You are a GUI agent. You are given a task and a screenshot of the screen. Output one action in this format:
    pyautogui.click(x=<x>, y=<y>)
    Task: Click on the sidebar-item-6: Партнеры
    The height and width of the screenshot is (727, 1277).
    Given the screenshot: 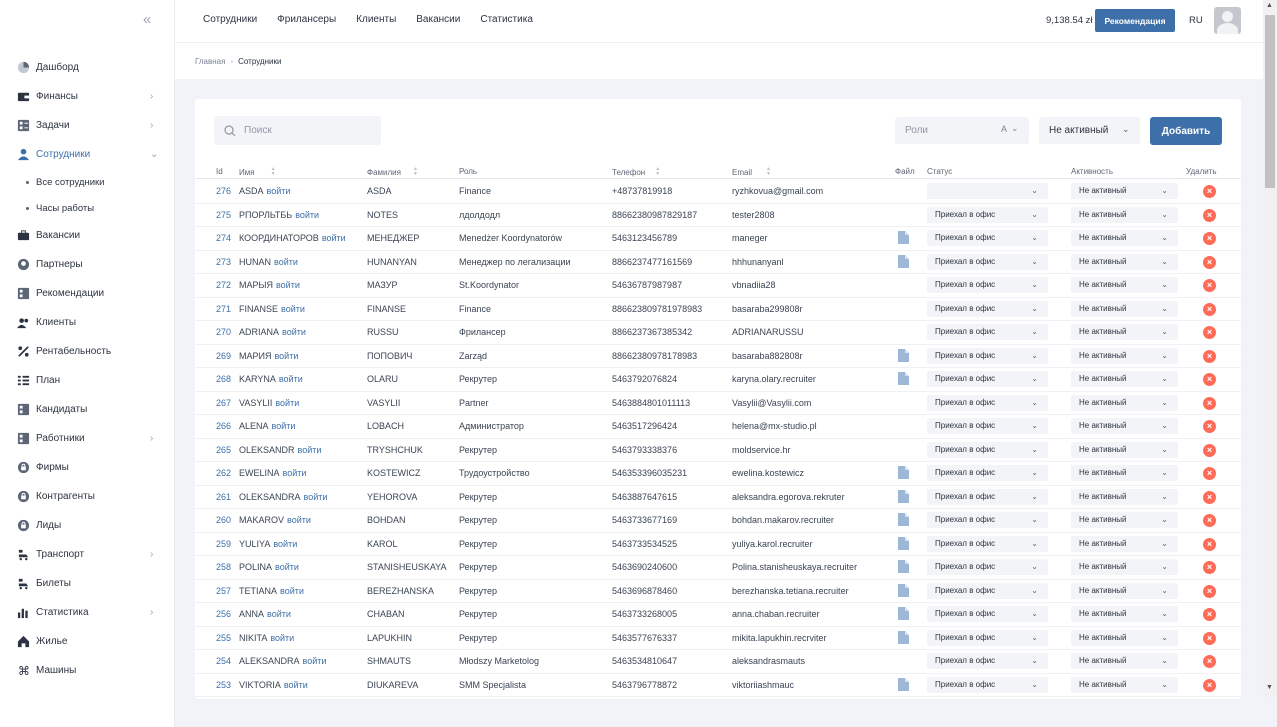 What is the action you would take?
    pyautogui.click(x=87, y=264)
    